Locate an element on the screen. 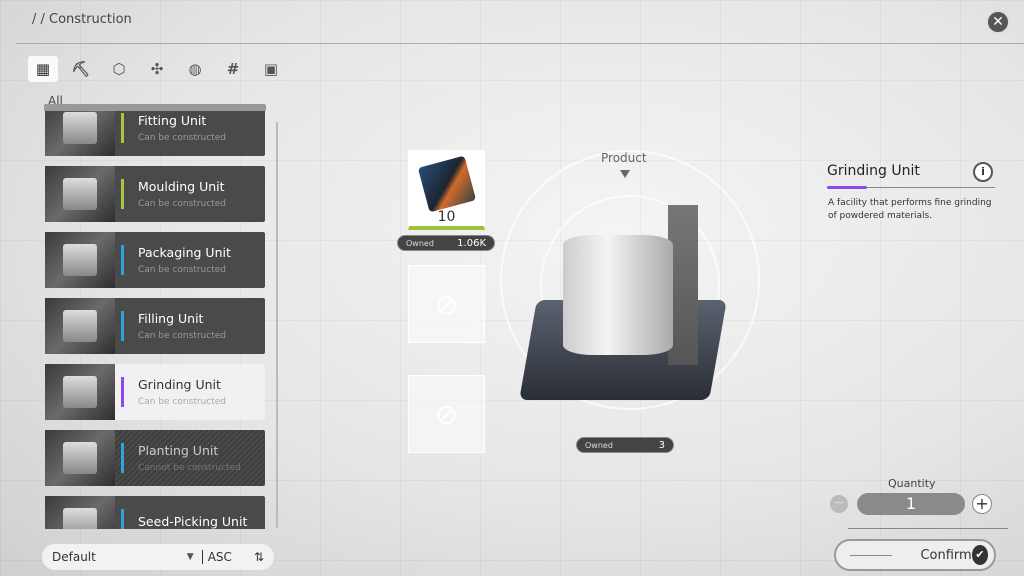 This screenshot has height=576, width=1024. confirm-label: Confirm is located at coordinates (946, 555).